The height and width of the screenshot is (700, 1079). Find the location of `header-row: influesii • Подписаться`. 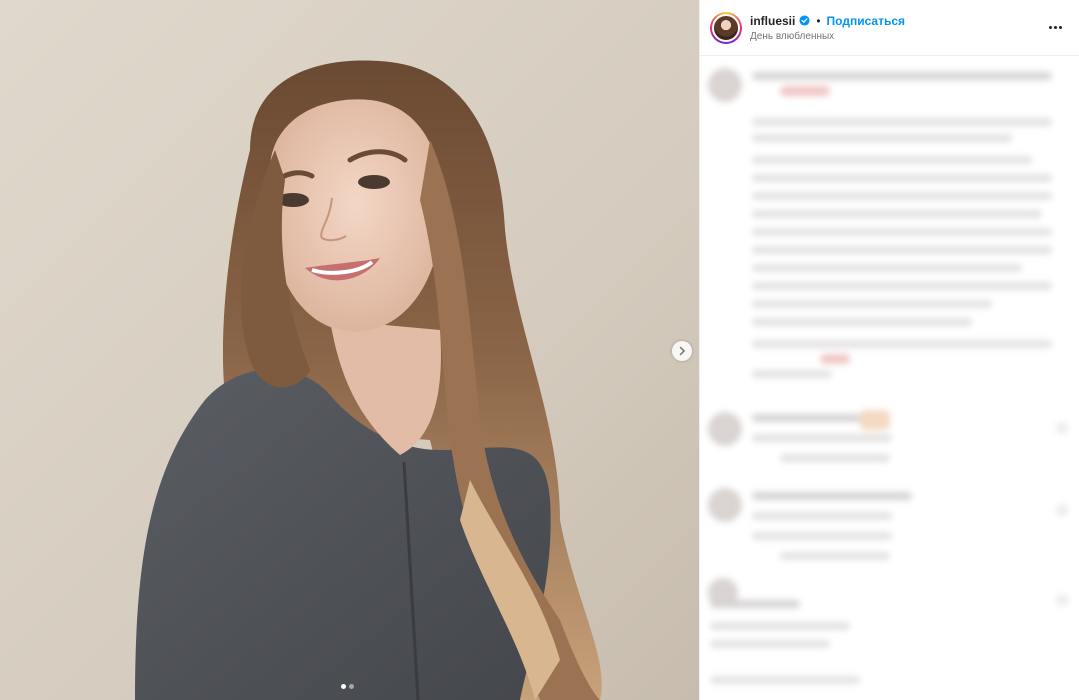

header-row: influesii • Подписаться is located at coordinates (896, 21).